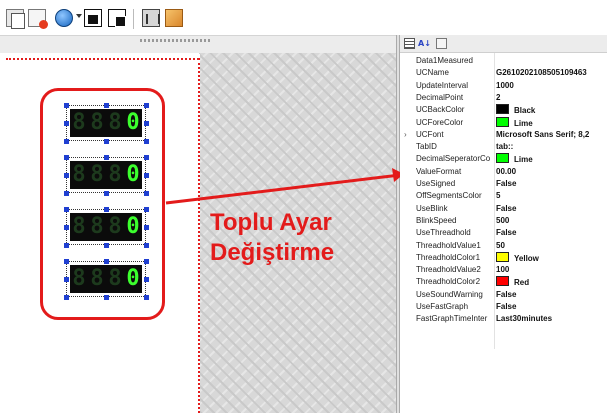 This screenshot has width=607, height=413. Describe the element at coordinates (551, 172) in the screenshot. I see `property-value: 00.00` at that location.